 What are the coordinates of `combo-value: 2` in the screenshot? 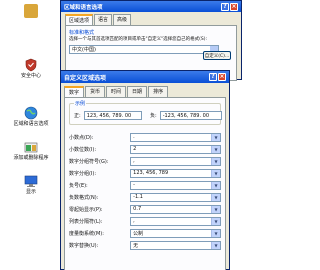 It's located at (135, 149).